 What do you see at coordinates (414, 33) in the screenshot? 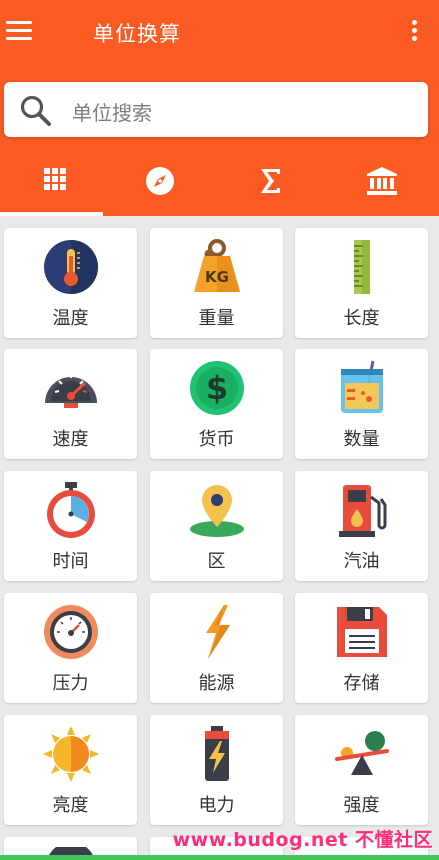
I see `more-options-icon` at bounding box center [414, 33].